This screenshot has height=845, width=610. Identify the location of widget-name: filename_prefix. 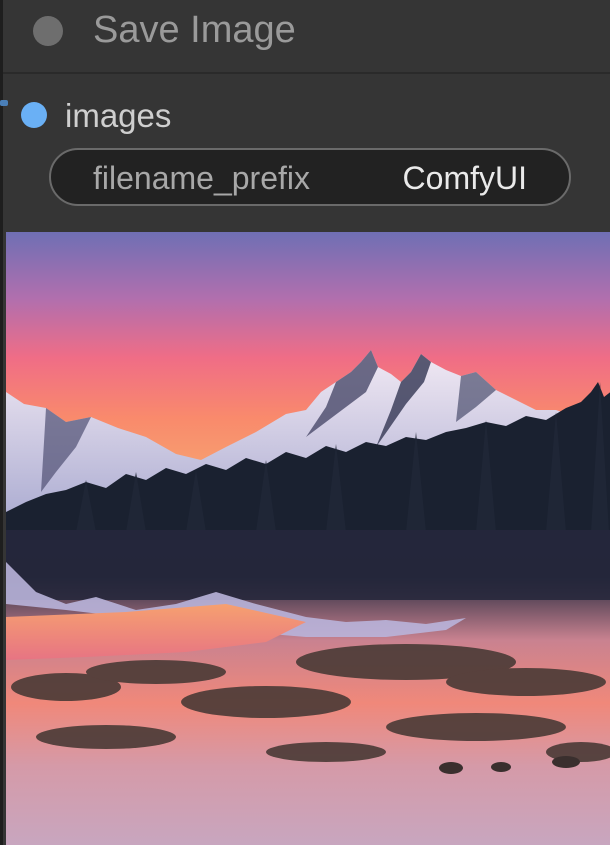
(201, 178).